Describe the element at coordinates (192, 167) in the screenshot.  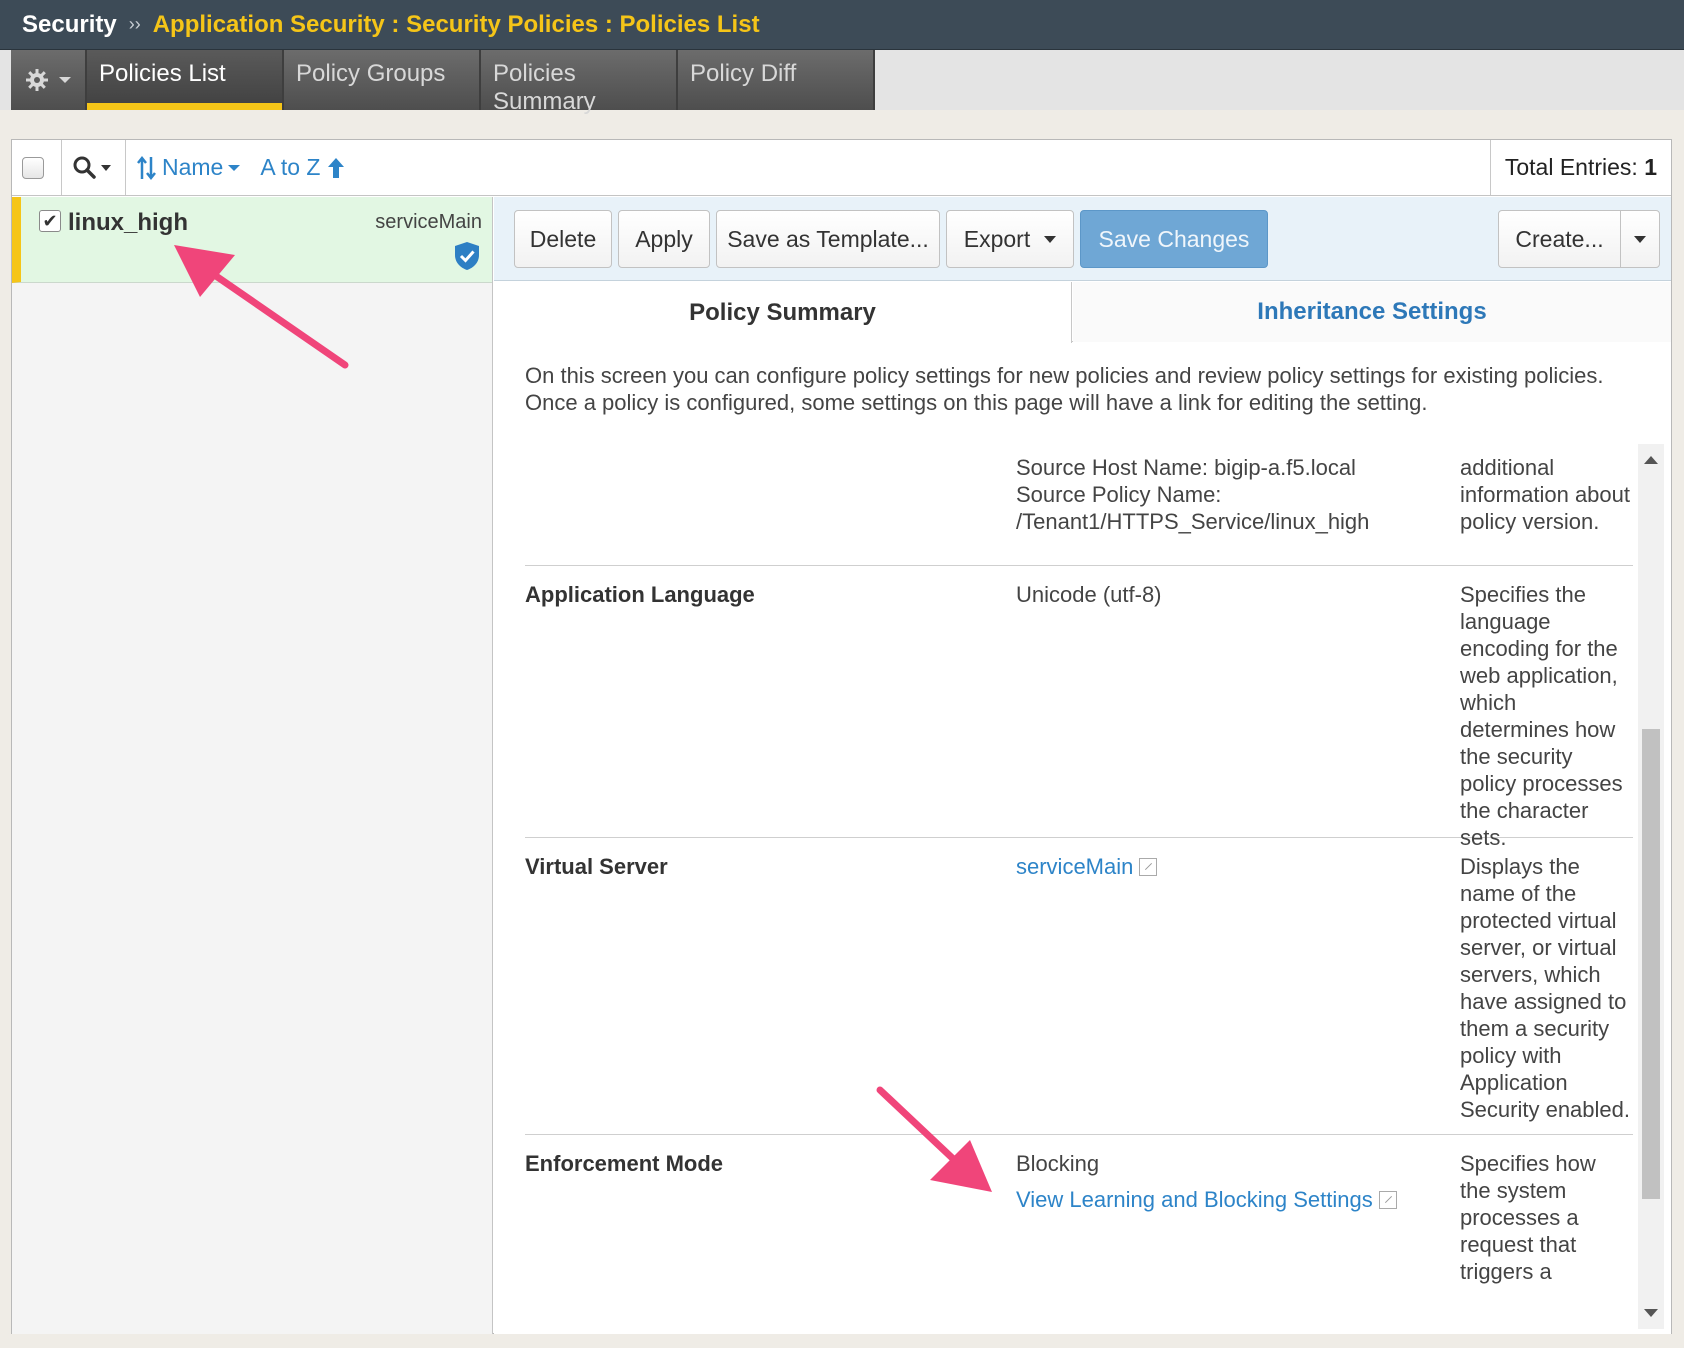
I see `sort-field-dropdown: Name` at that location.